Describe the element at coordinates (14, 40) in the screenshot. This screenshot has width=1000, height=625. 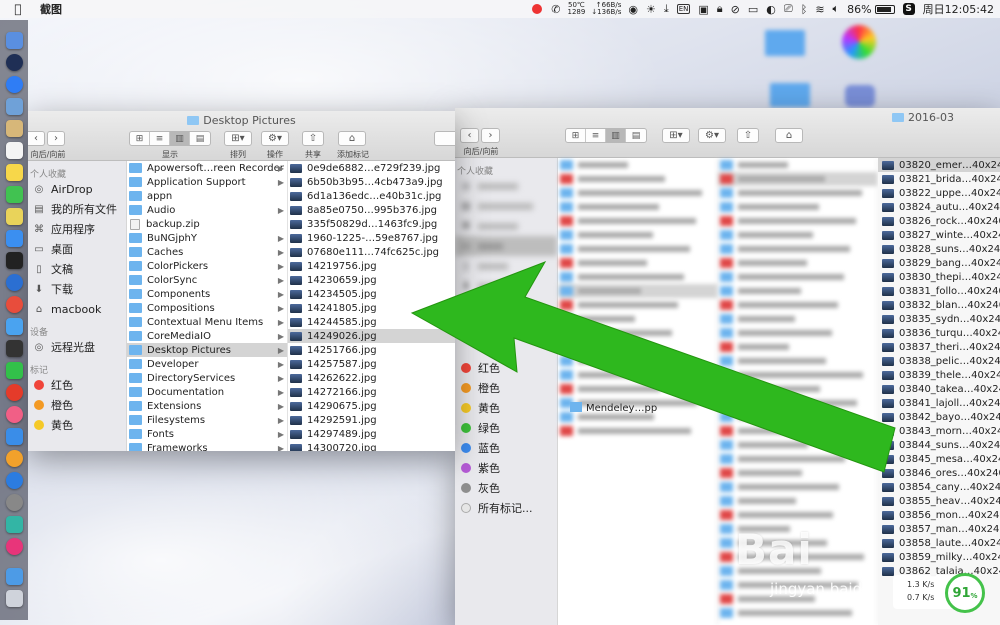
I see `finder-dock-icon` at that location.